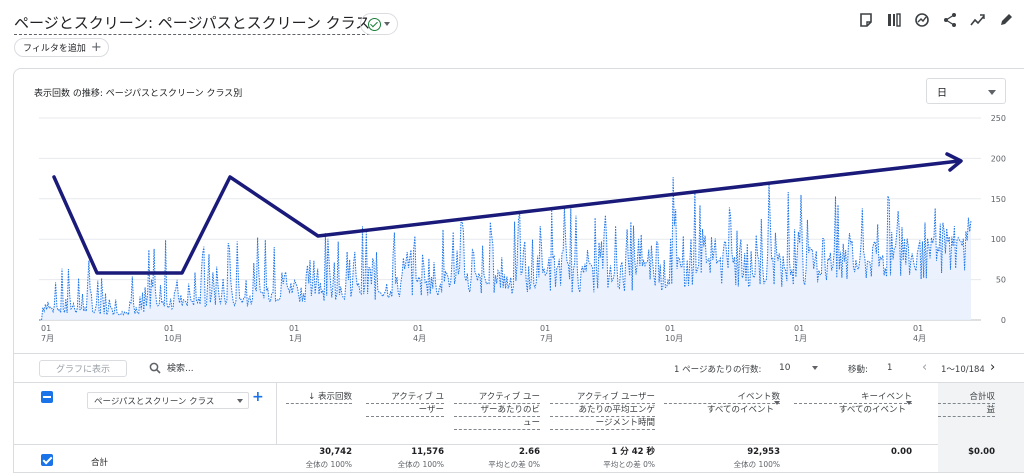 Image resolution: width=1024 pixels, height=473 pixels. I want to click on column-header-key-events: キーイベント すべてのイベント, so click(853, 403).